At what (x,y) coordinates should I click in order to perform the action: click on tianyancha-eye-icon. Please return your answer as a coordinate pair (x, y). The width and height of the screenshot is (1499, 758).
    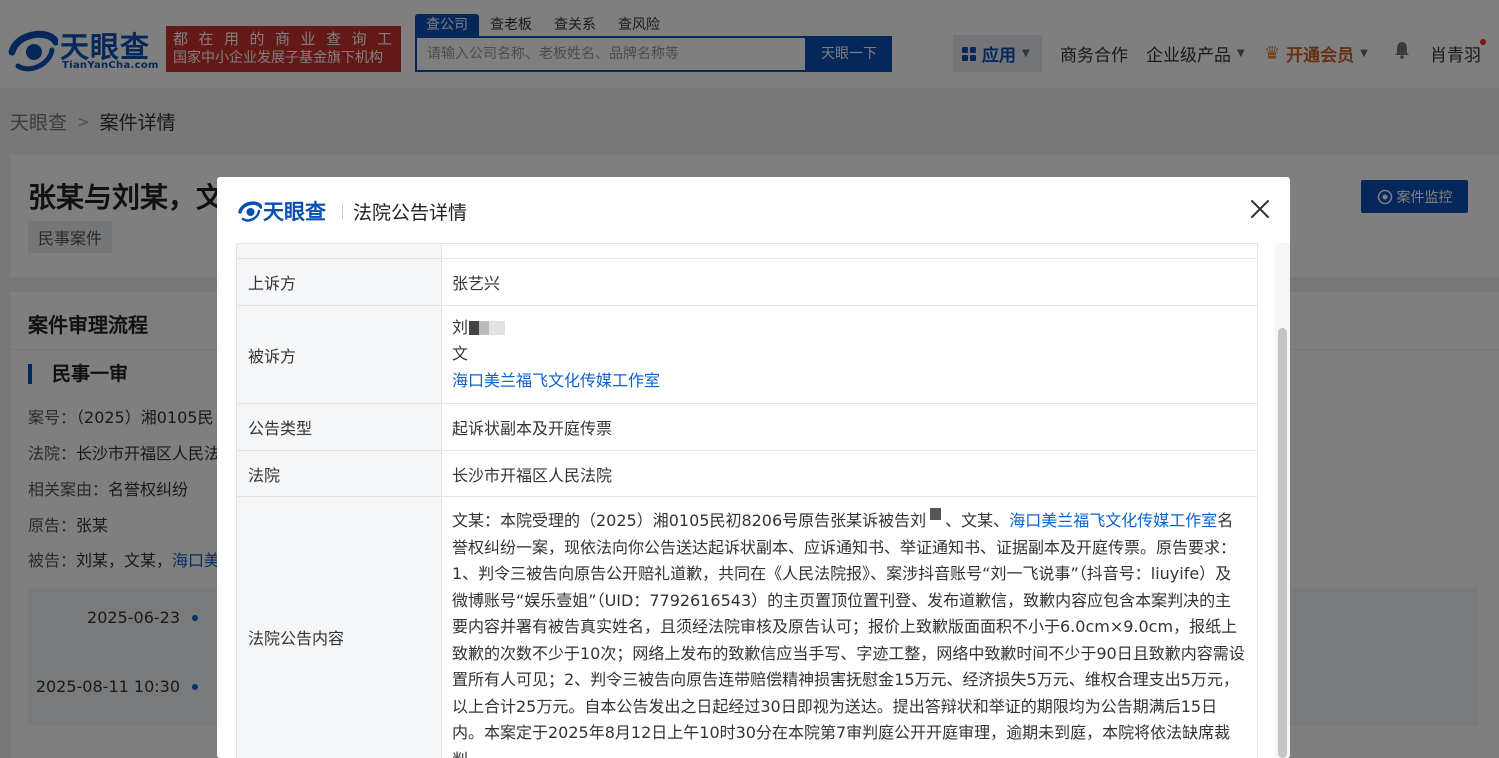
    Looking at the image, I should click on (250, 211).